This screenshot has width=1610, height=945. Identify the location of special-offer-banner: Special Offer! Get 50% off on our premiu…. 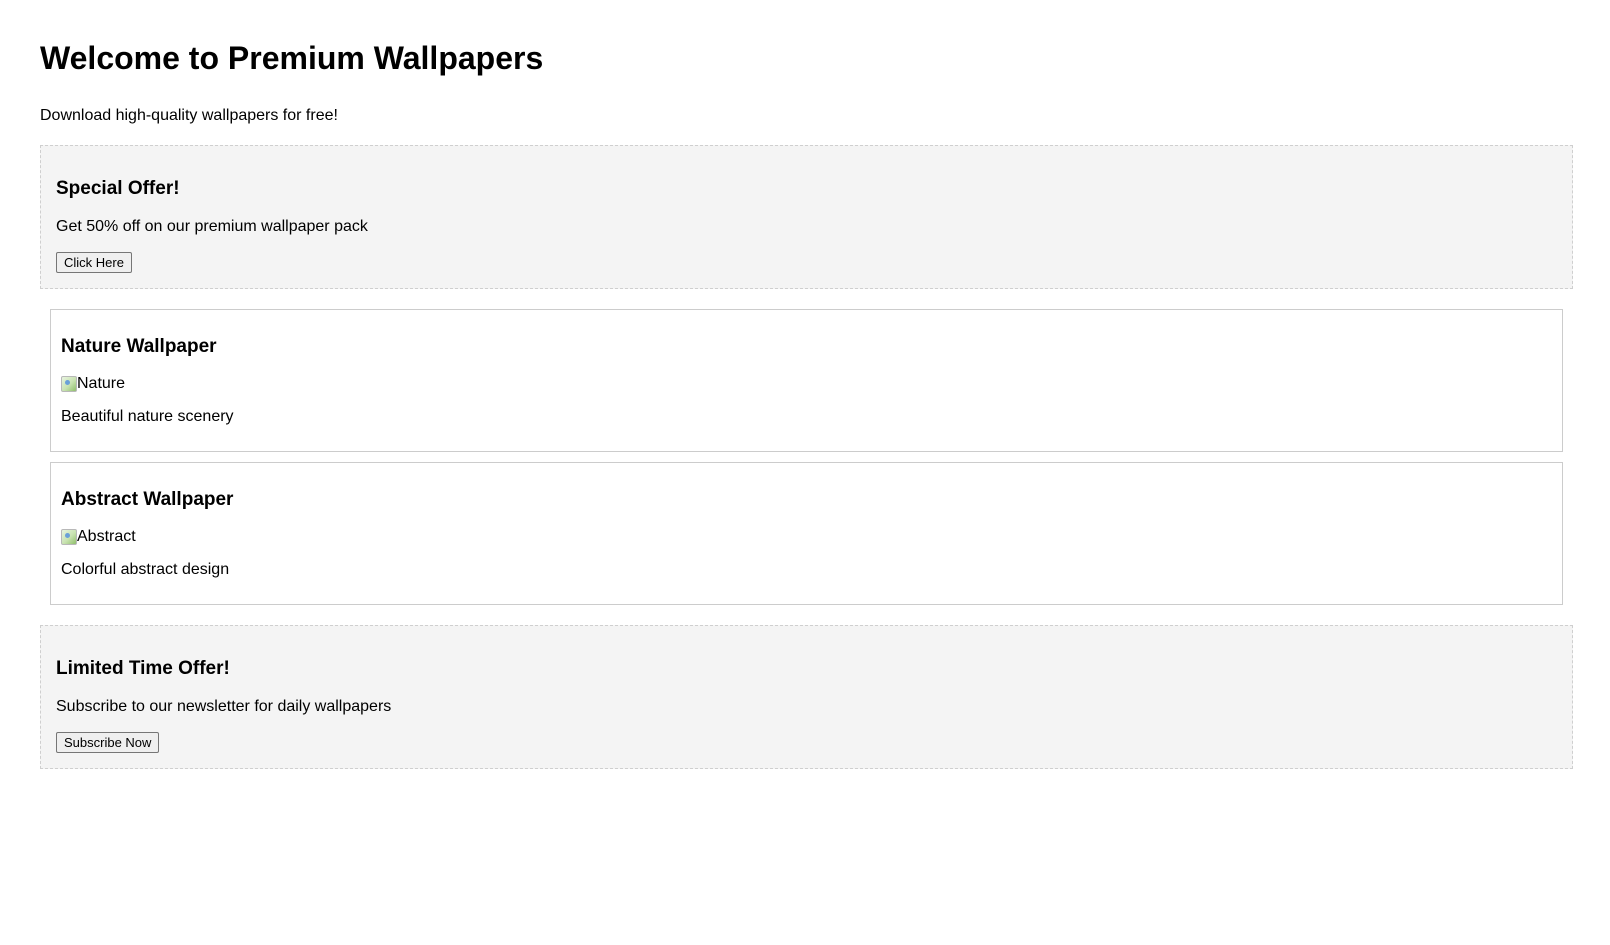
(806, 217).